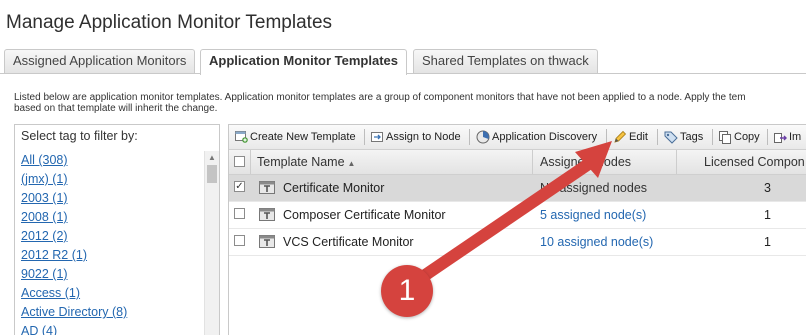 The image size is (806, 335). I want to click on row-checkbox: ✓, so click(239, 186).